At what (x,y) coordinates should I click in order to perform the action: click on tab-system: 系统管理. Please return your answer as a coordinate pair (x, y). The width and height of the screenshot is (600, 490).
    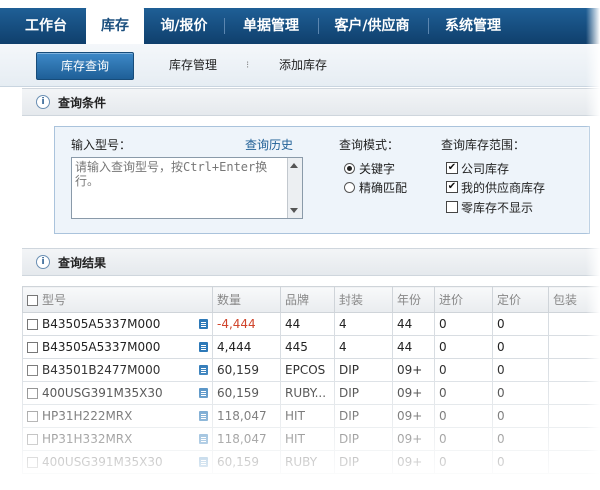
    Looking at the image, I should click on (473, 26).